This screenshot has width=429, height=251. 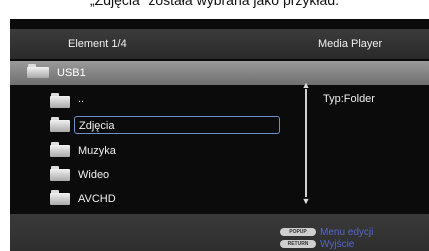 What do you see at coordinates (219, 44) in the screenshot?
I see `header-bar: Element 1/4 Media Player` at bounding box center [219, 44].